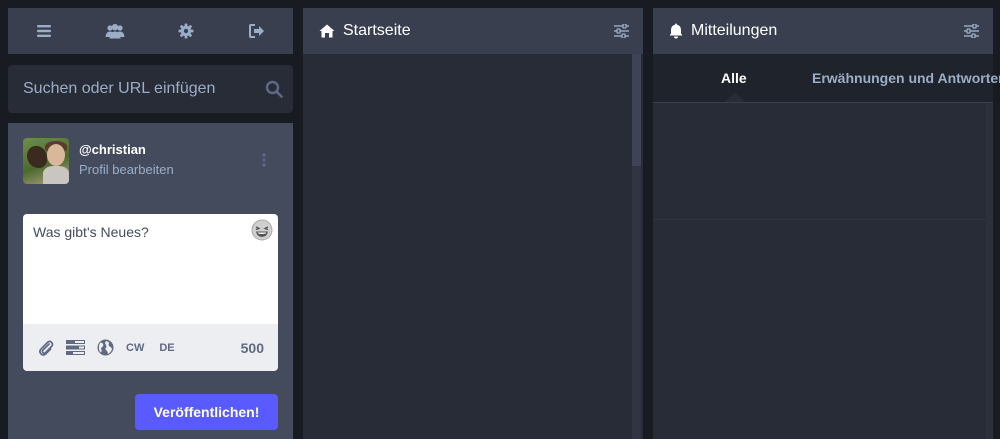 The height and width of the screenshot is (439, 1000). I want to click on filter-mentions-tab: Erwähnungen und Antworten, so click(906, 78).